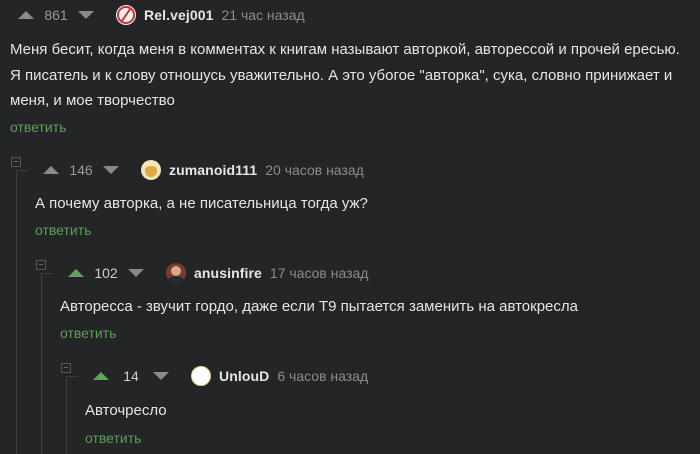 The height and width of the screenshot is (454, 700). I want to click on photo-avatar-shoulders, so click(176, 279).